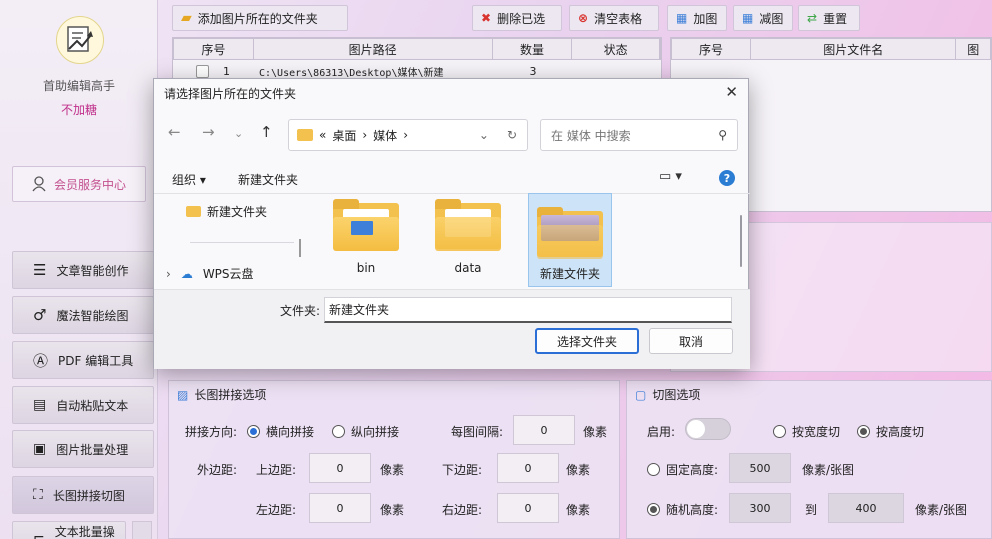 The height and width of the screenshot is (539, 992). I want to click on nav-text-batch: ⊏ 文本批量操作, so click(69, 530).